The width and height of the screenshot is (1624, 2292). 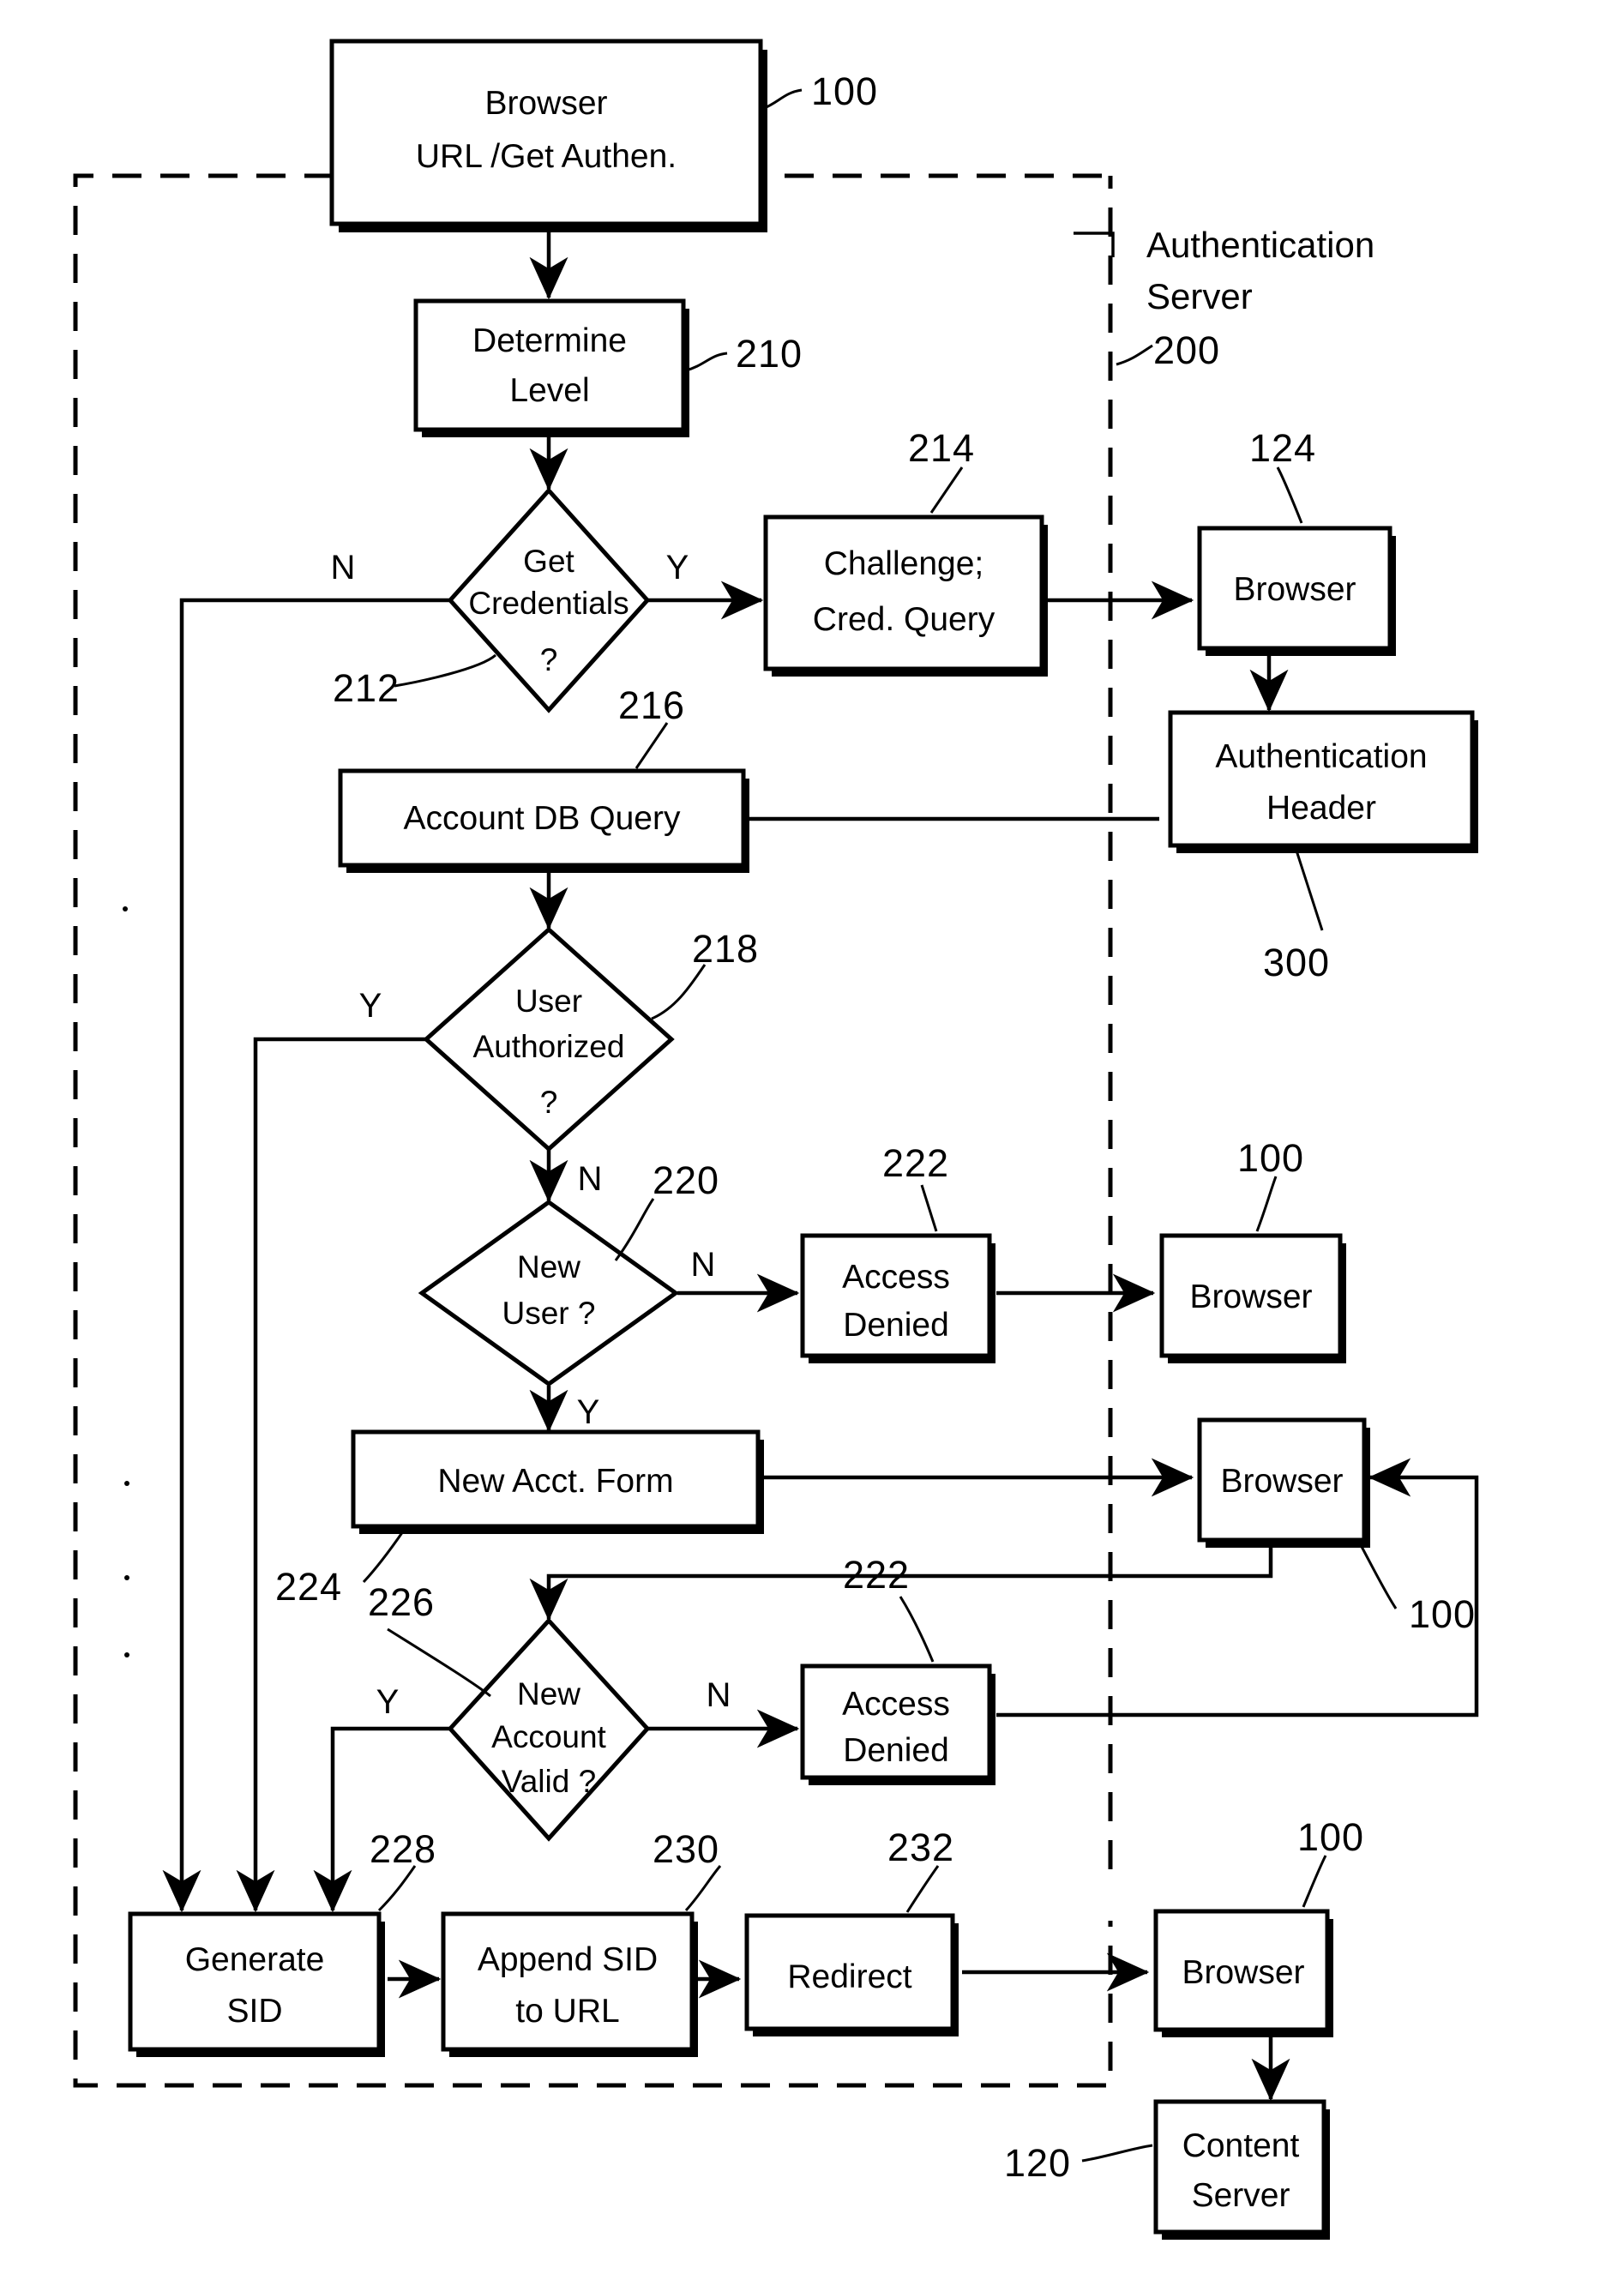 I want to click on ref-number-120: 120, so click(x=1037, y=2163).